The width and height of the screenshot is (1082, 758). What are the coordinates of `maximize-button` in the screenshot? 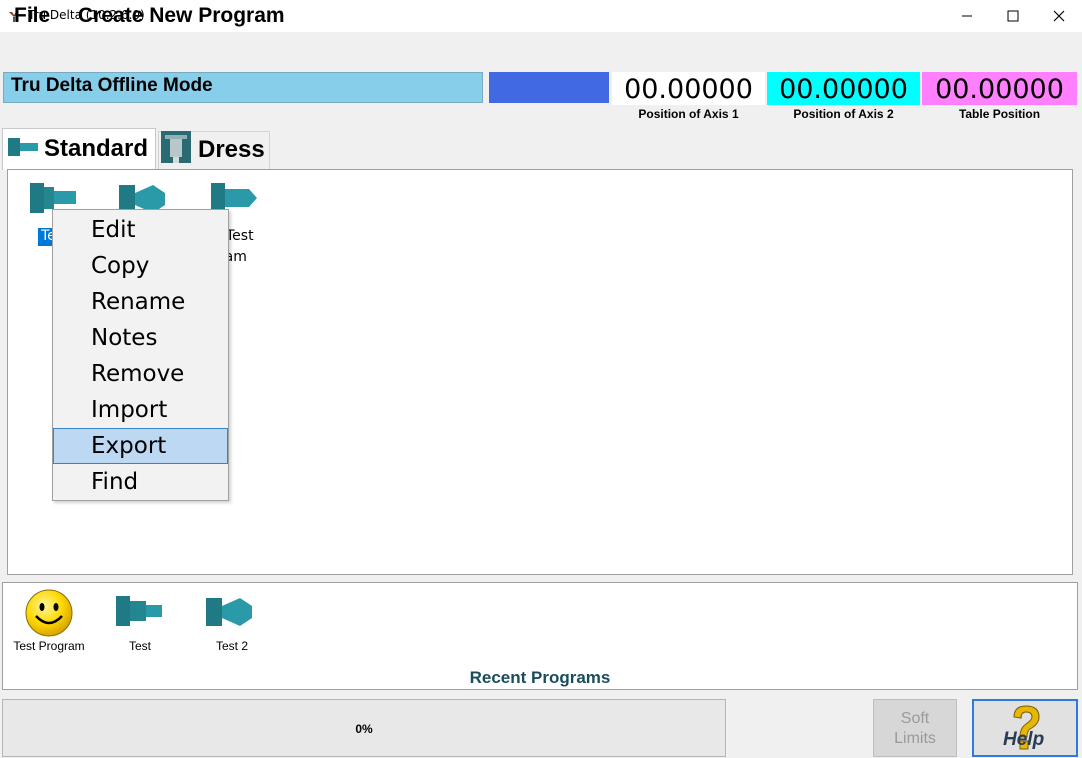 It's located at (1013, 16).